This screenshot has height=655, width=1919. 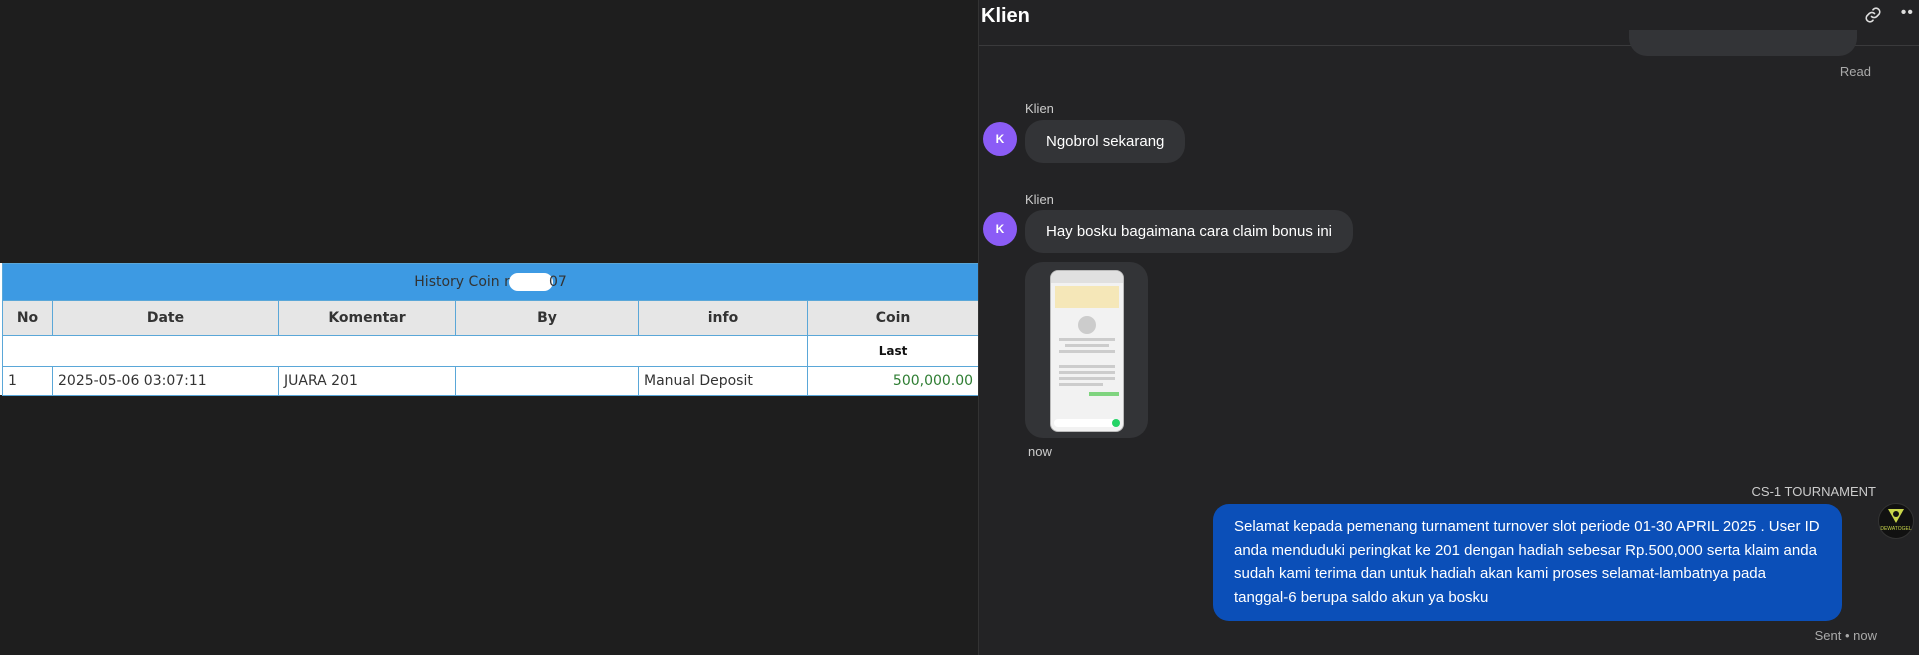 I want to click on cell-by, so click(x=547, y=381).